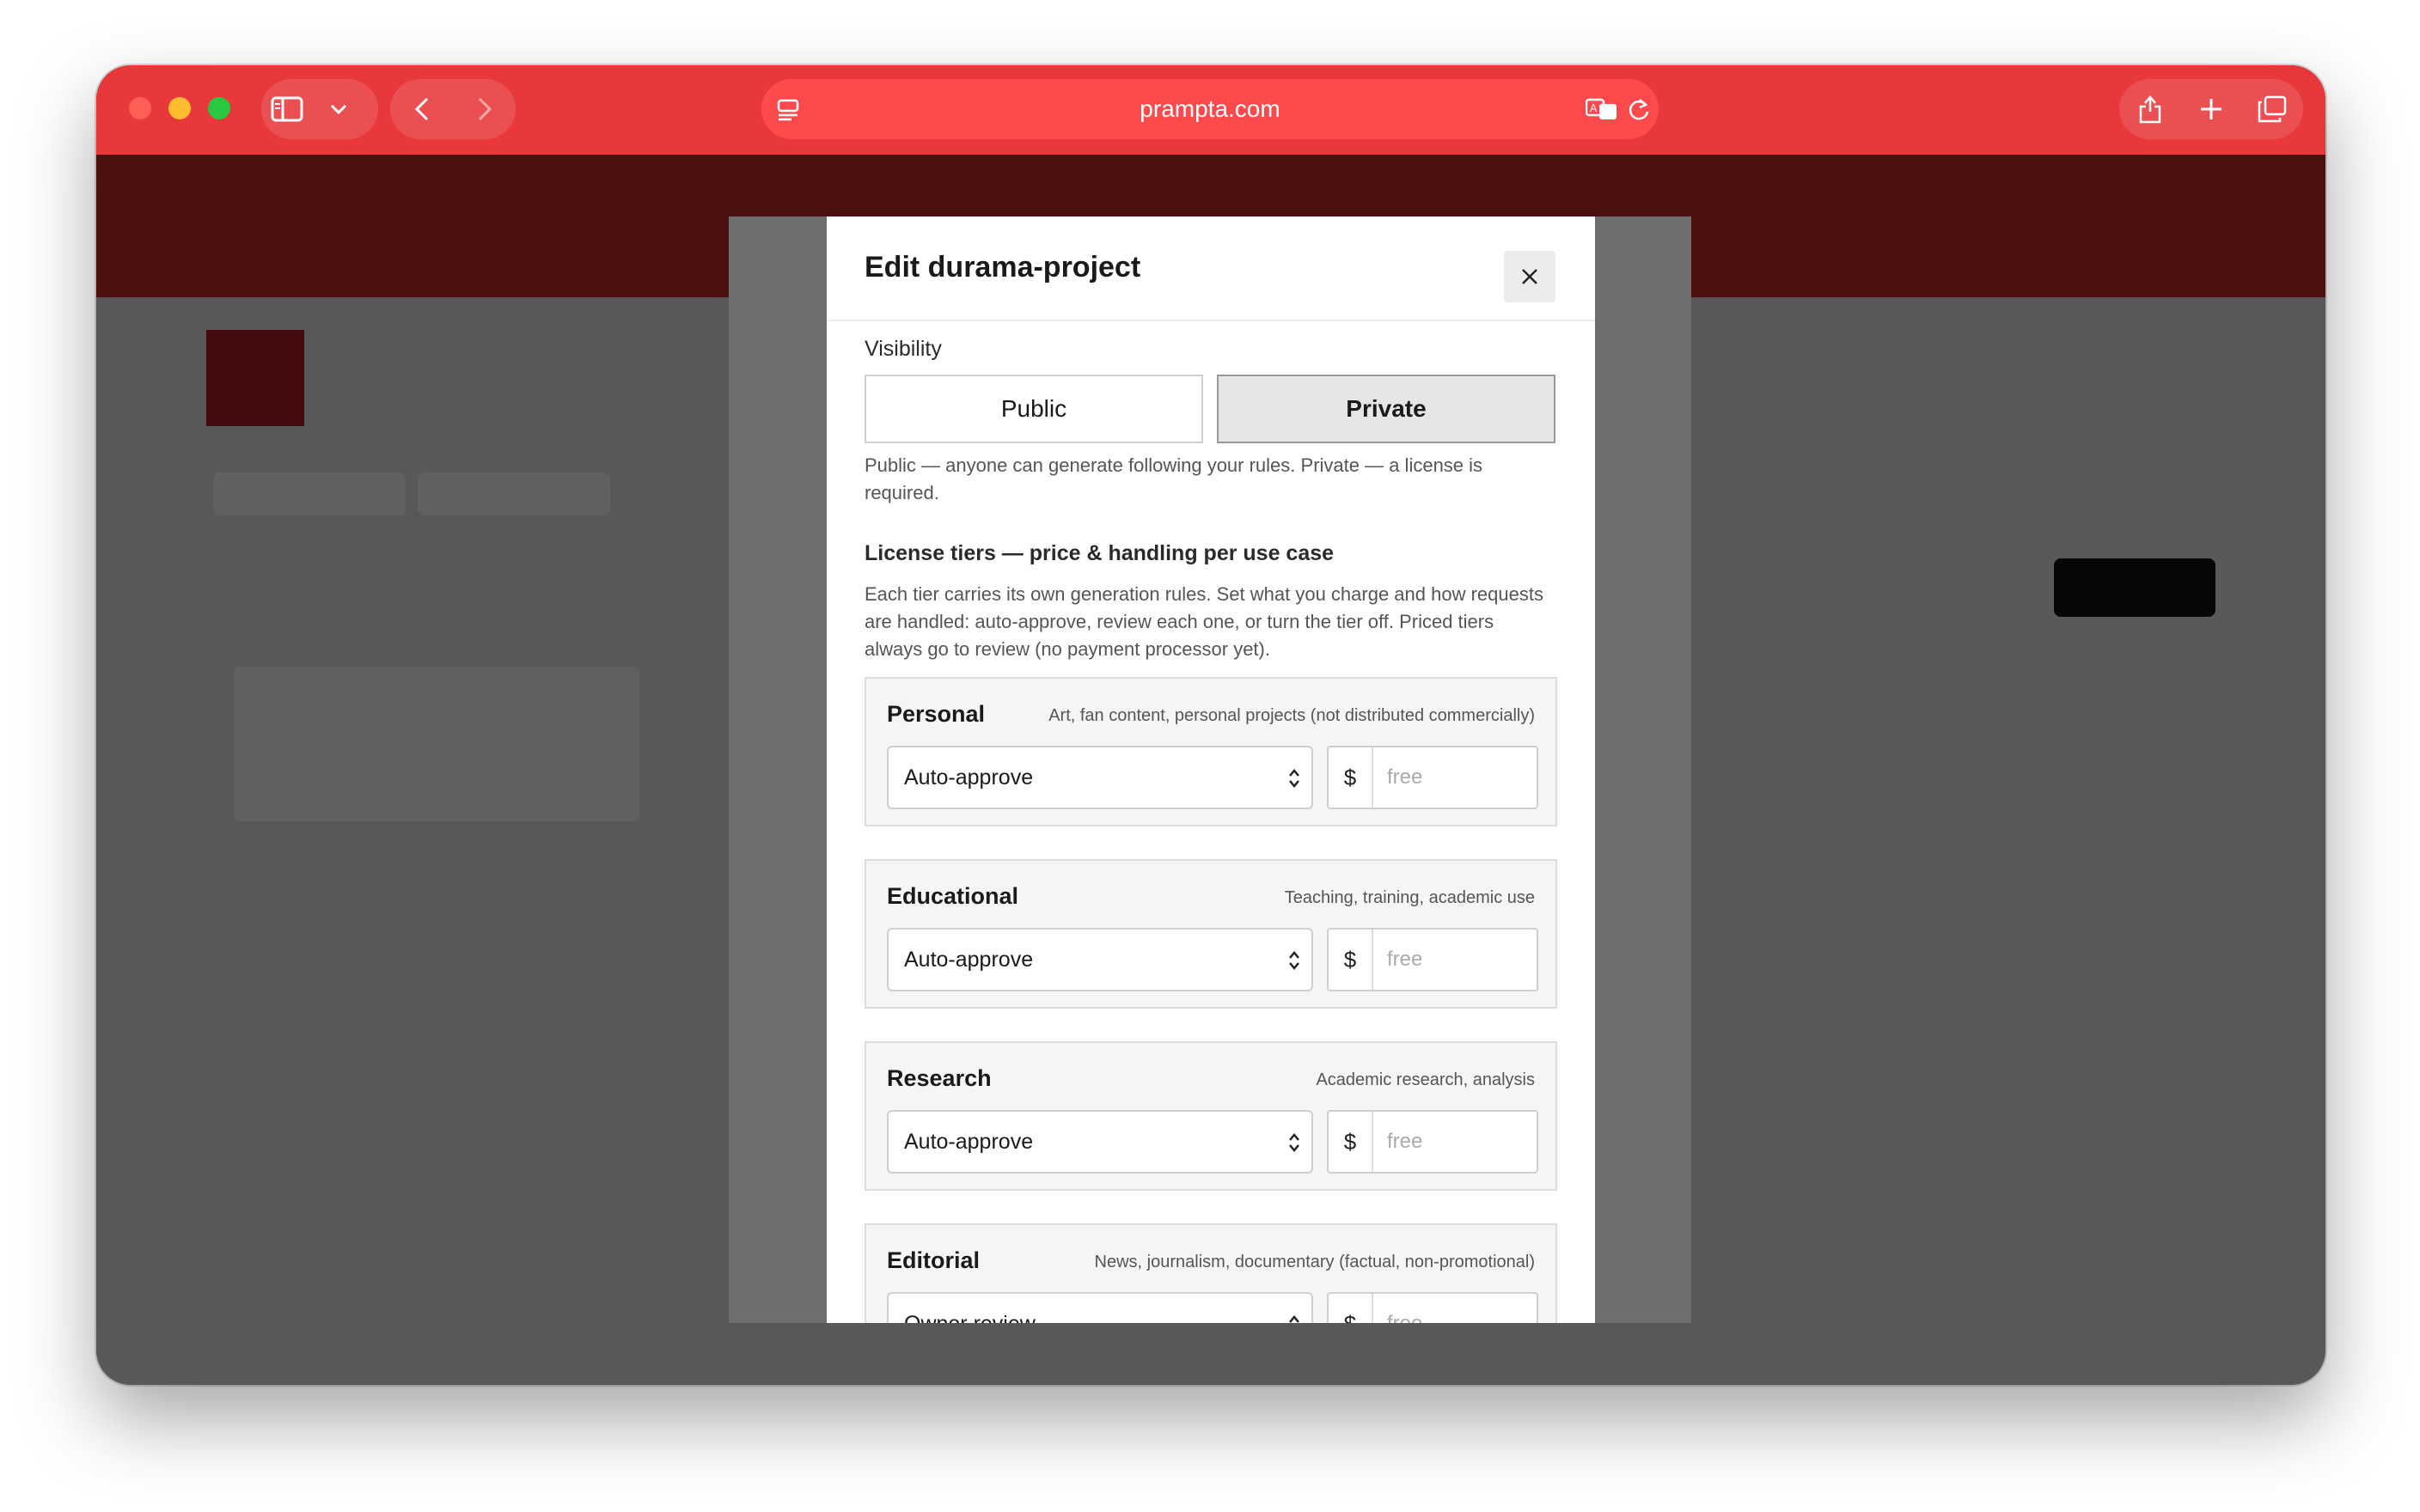 This screenshot has height=1512, width=2420. Describe the element at coordinates (287, 109) in the screenshot. I see `sidebar-icon` at that location.